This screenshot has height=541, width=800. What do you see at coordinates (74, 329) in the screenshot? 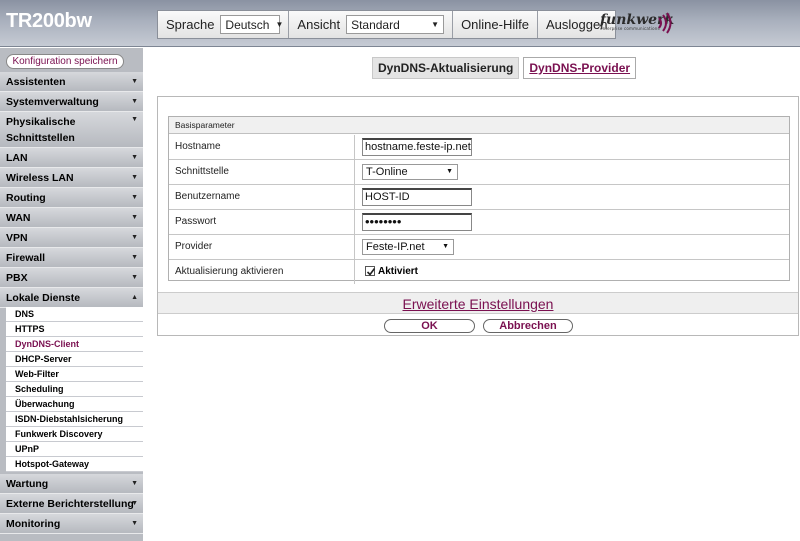
I see `sidebar-subitem-https: HTTPS` at bounding box center [74, 329].